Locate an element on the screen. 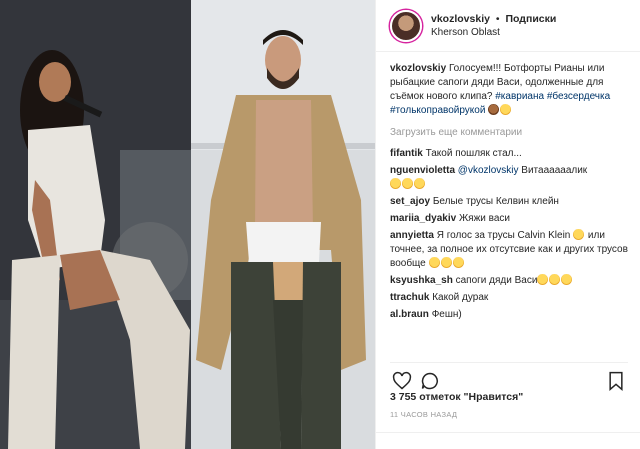 Image resolution: width=640 pixels, height=449 pixels. post-header: vkozlovskiy • Подписки Kherson Oblast is located at coordinates (508, 26).